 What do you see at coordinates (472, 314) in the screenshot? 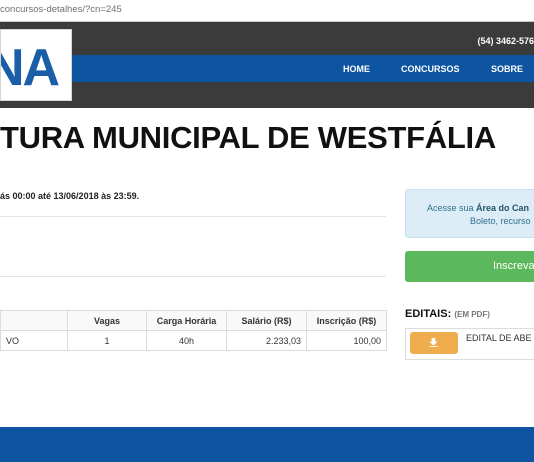
I see `editais-note: (EM PDF)` at bounding box center [472, 314].